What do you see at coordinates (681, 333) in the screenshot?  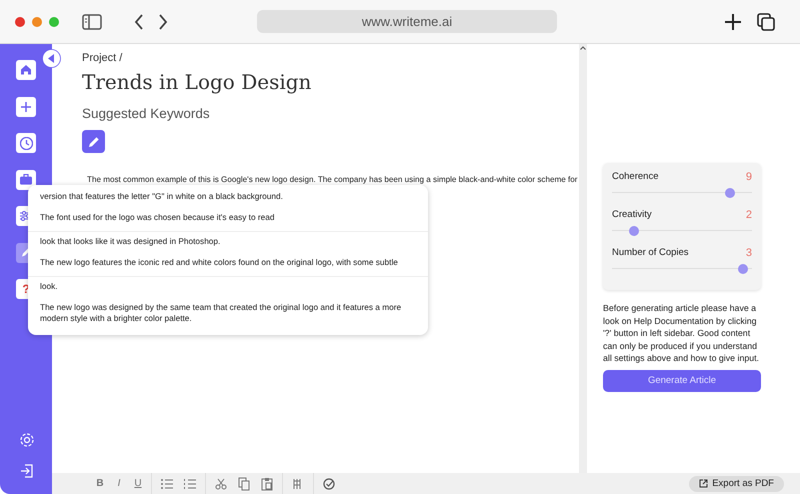 I see `help-note: Before generating article please have a look on Help Documentation by clicking '?' button in left sidebar. Good content can only be produced if you understand all settings above and how to give input.` at bounding box center [681, 333].